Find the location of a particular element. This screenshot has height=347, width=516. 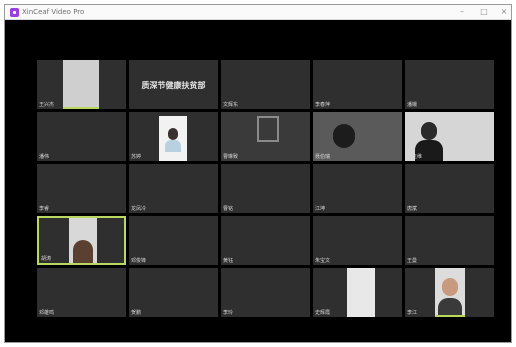

participant-name: 贺鹏 is located at coordinates (136, 313).